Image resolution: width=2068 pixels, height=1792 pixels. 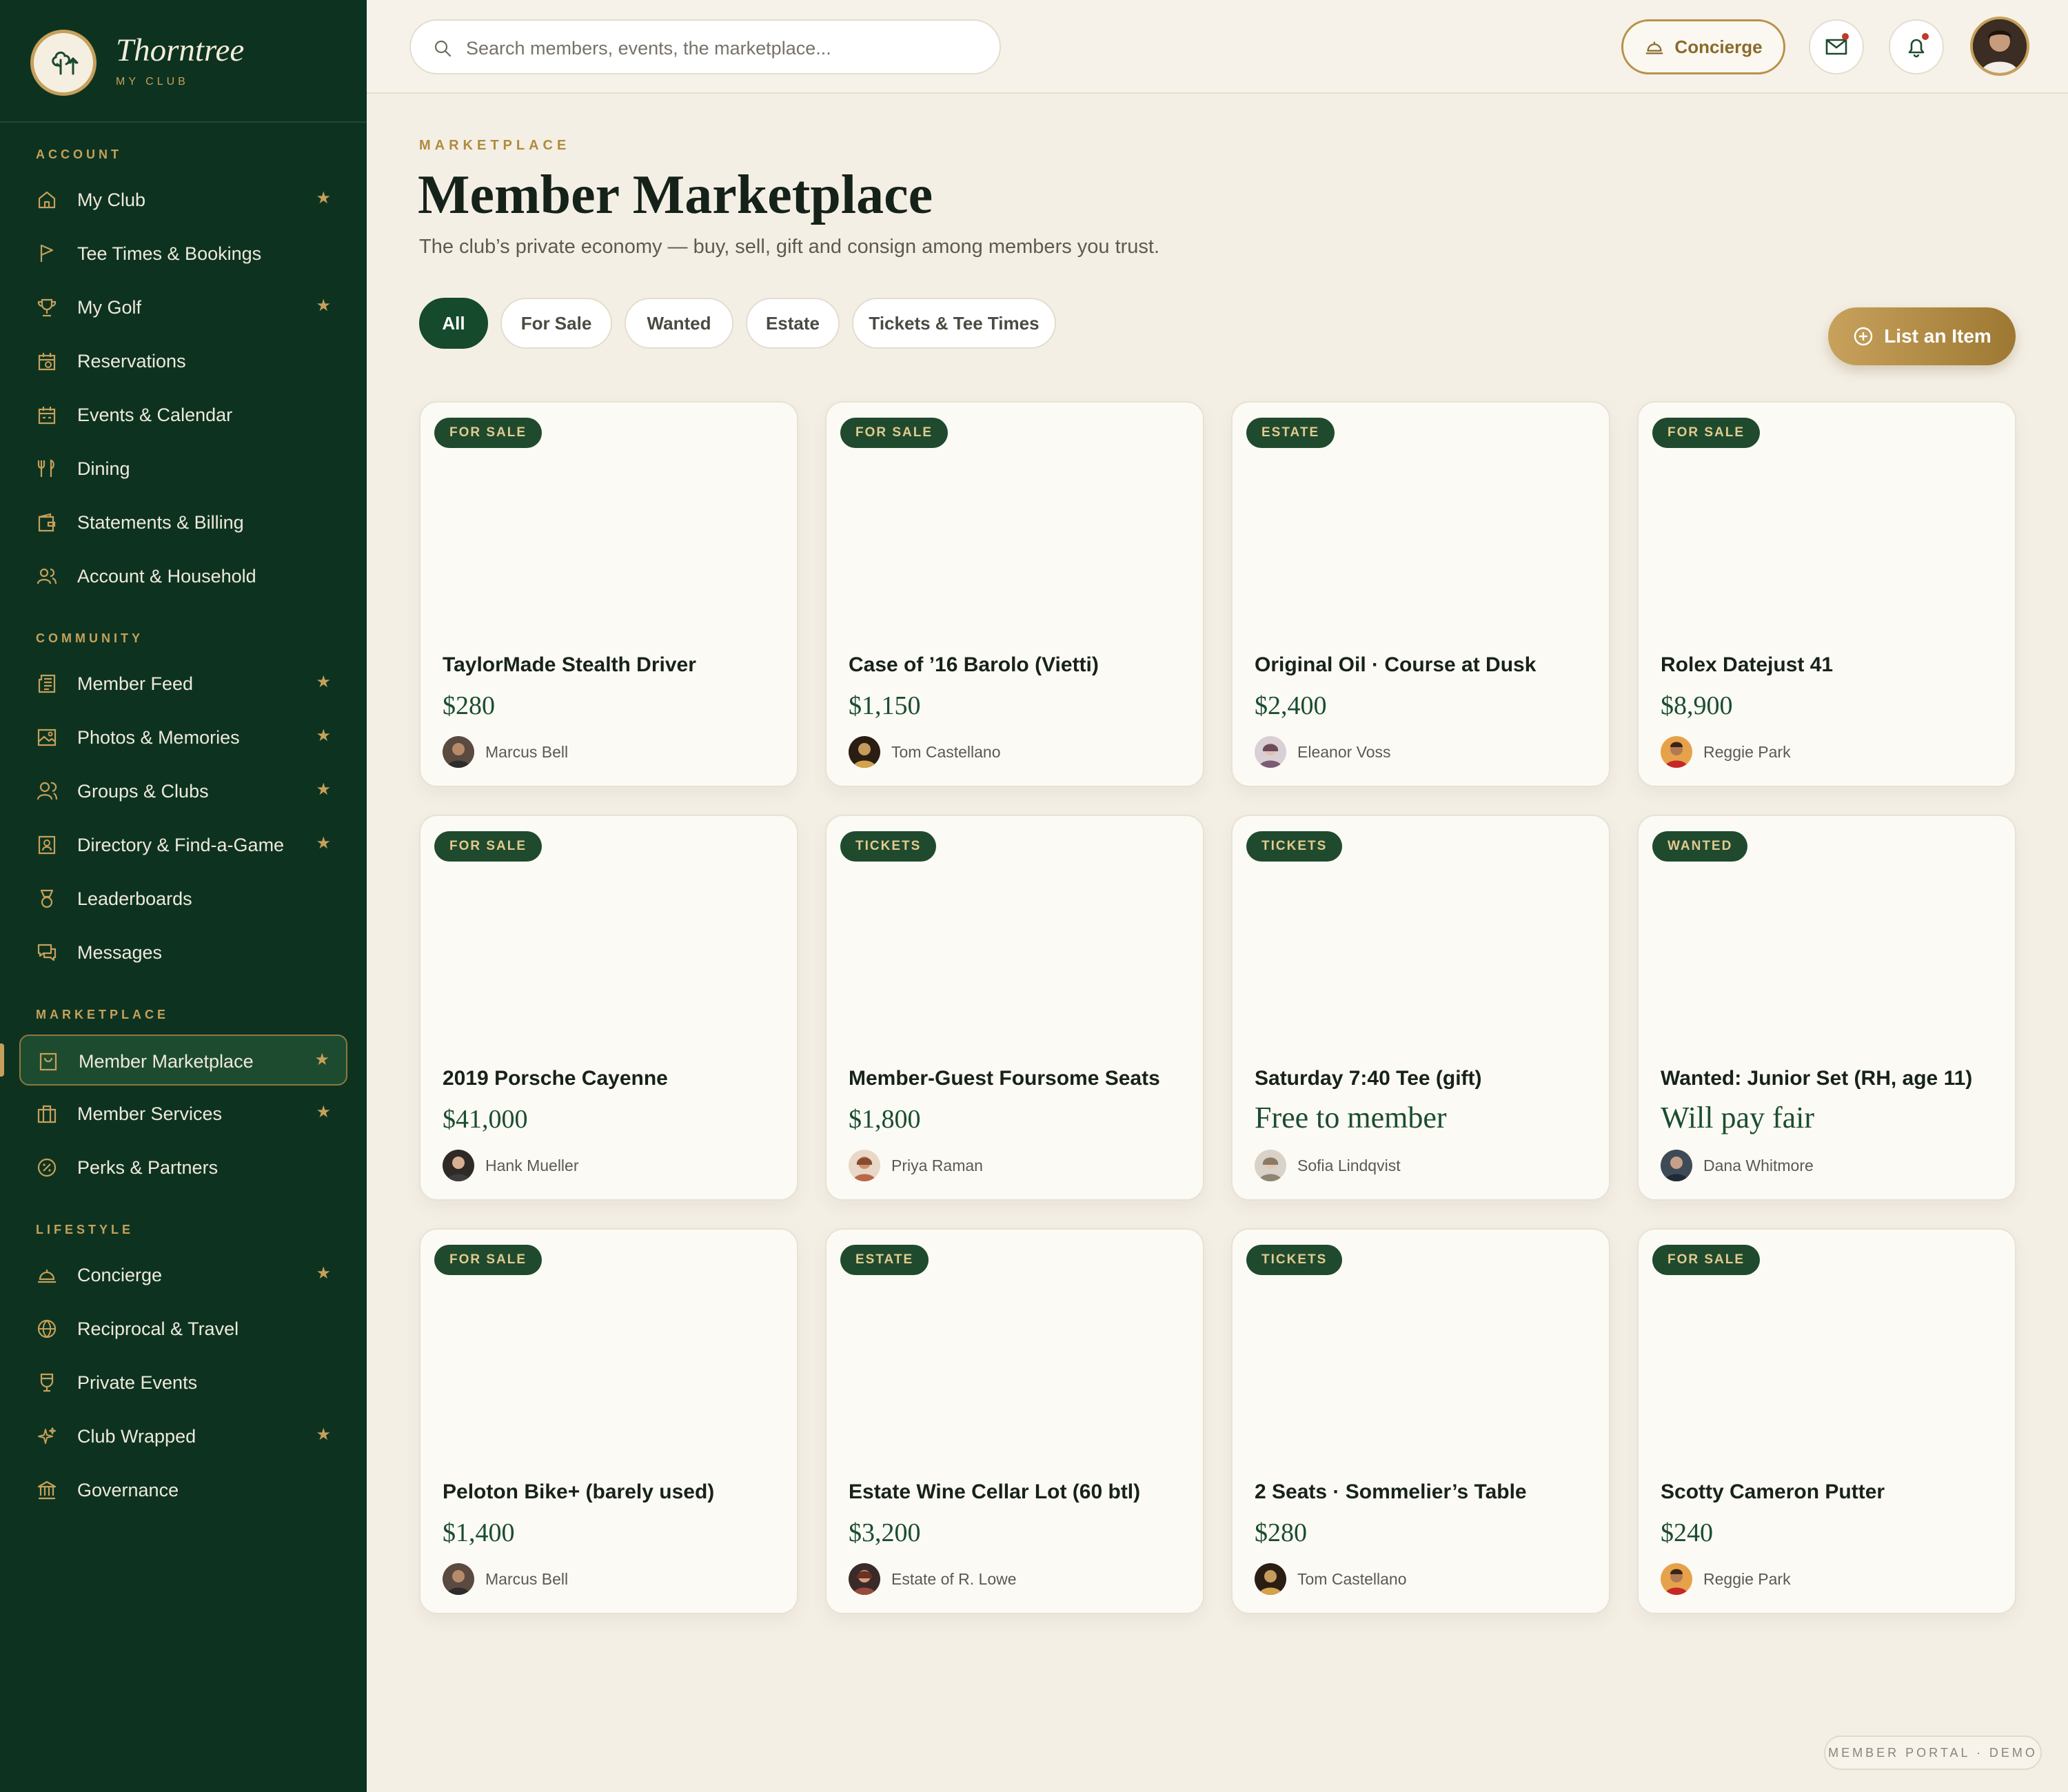 I want to click on concierge-button: Concierge, so click(x=1703, y=46).